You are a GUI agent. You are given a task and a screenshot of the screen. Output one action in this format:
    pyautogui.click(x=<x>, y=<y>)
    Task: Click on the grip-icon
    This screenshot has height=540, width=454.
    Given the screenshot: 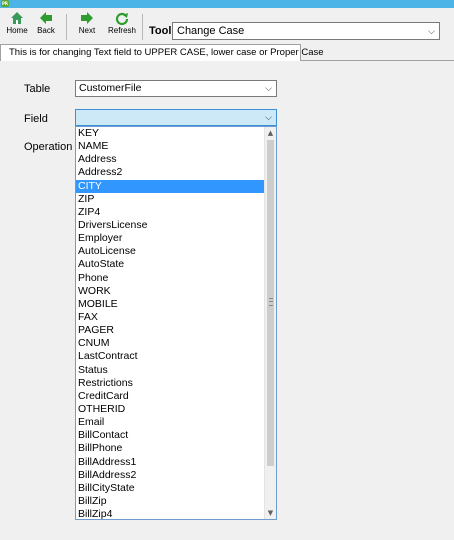 What is the action you would take?
    pyautogui.click(x=271, y=302)
    